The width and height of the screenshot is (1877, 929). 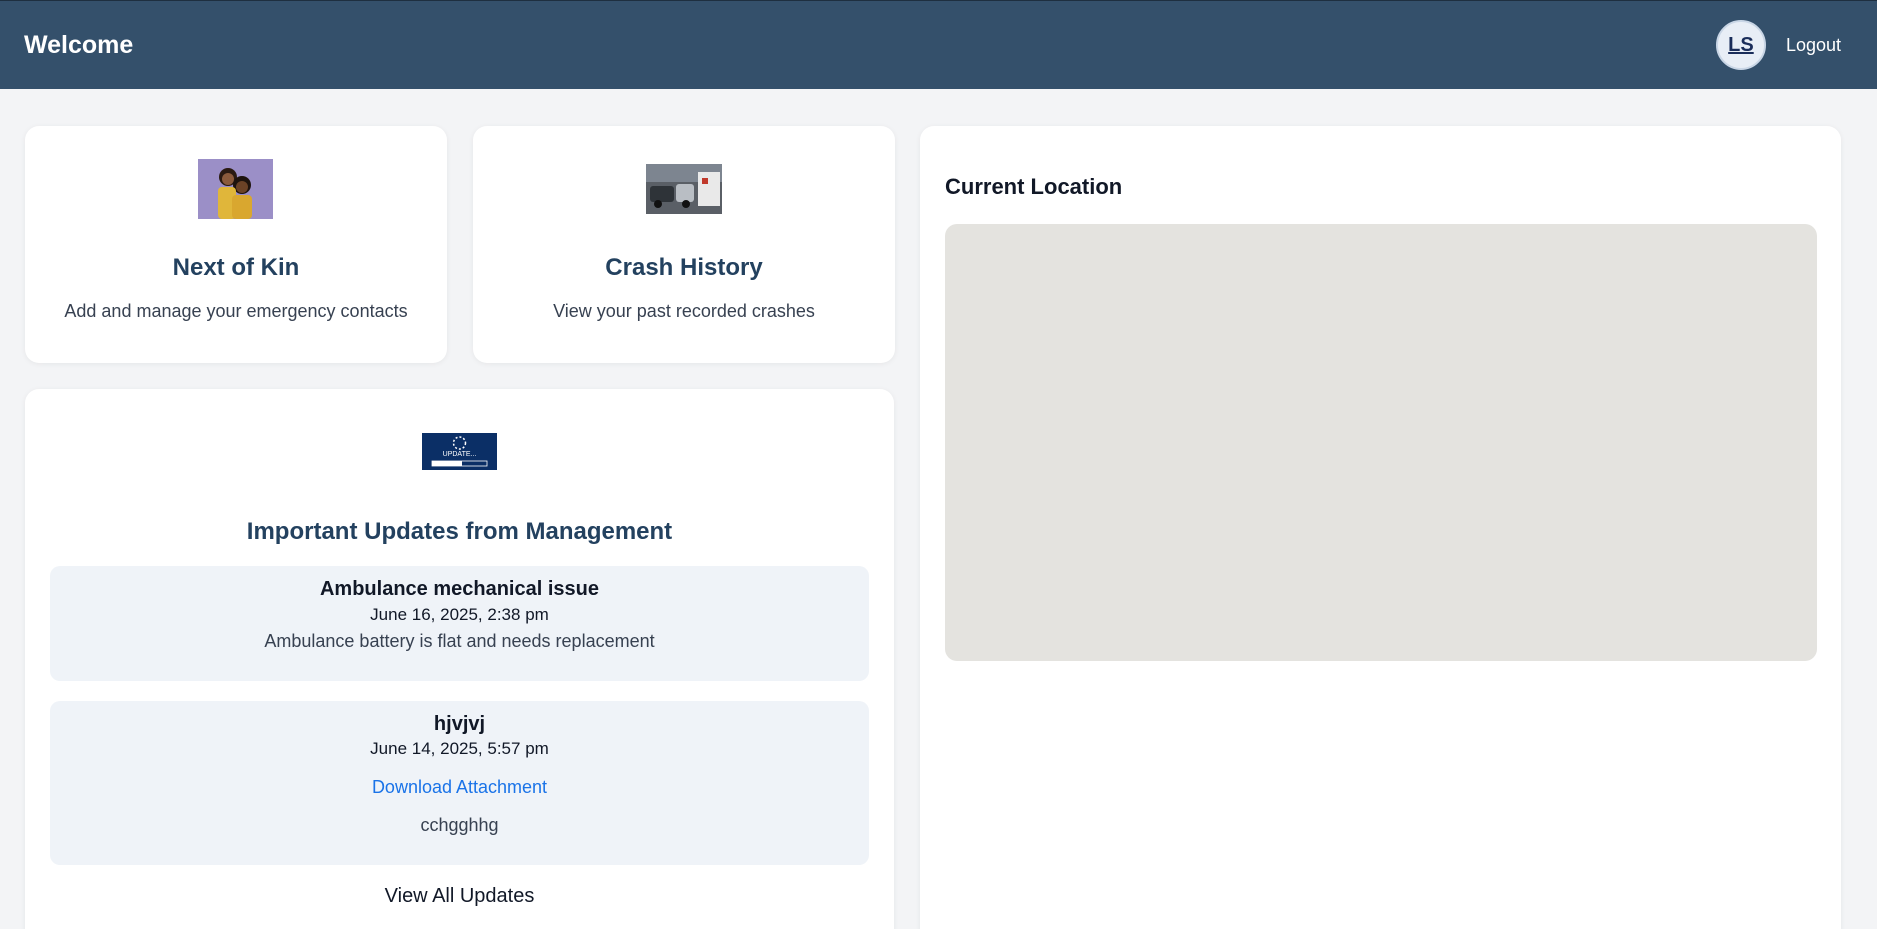 I want to click on view-all-updates-button: View All Updates, so click(x=459, y=896).